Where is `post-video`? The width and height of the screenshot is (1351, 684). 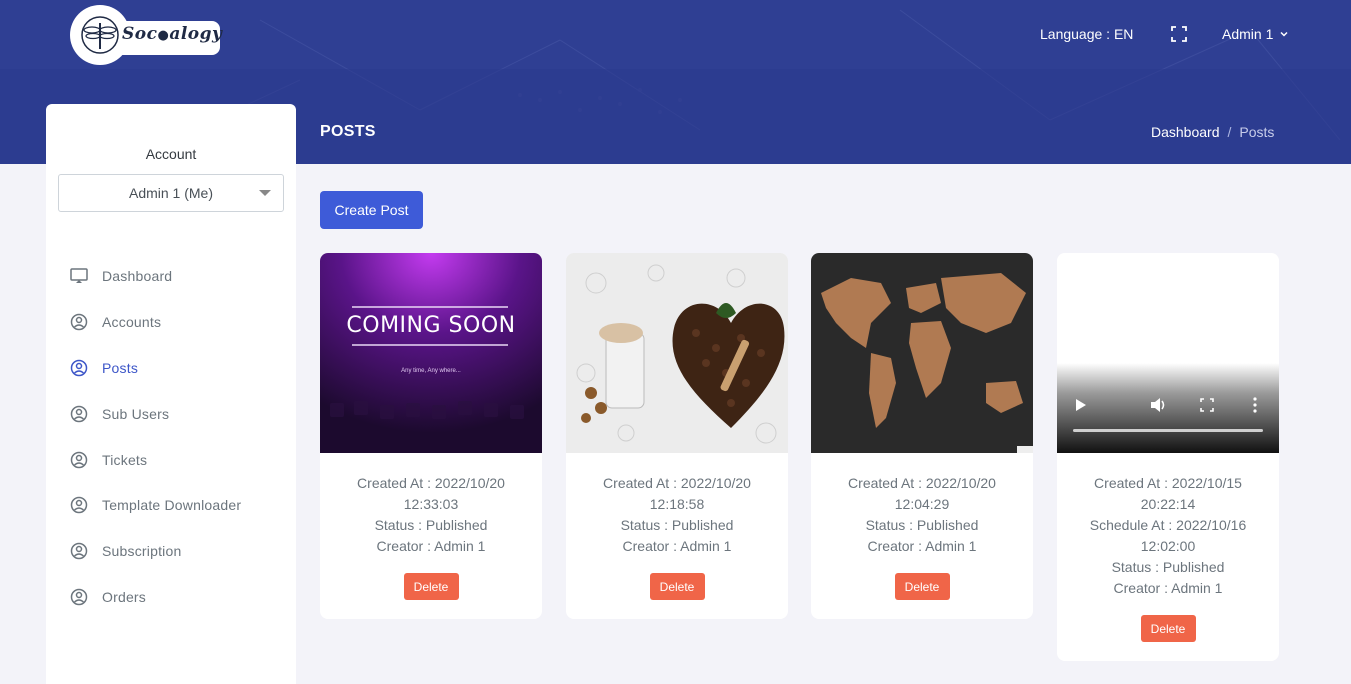
post-video is located at coordinates (1168, 353).